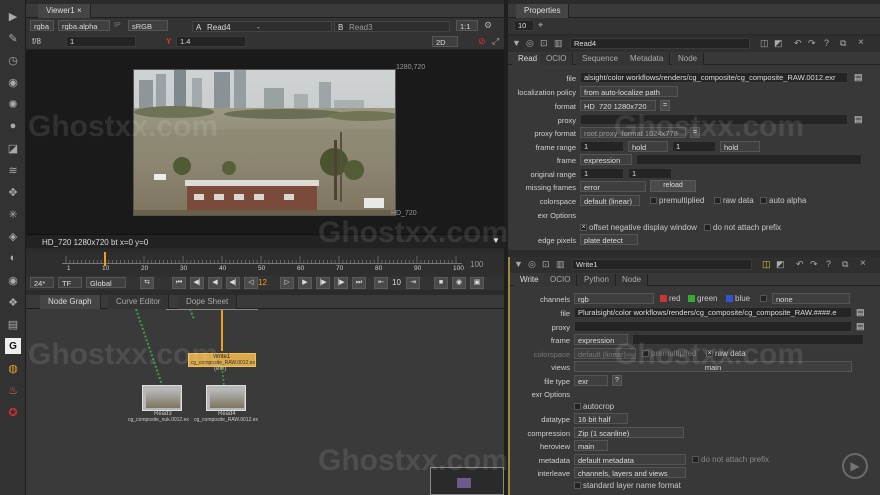 Image resolution: width=880 pixels, height=495 pixels. Describe the element at coordinates (660, 43) in the screenshot. I see `read4-name-field: Read4` at that location.